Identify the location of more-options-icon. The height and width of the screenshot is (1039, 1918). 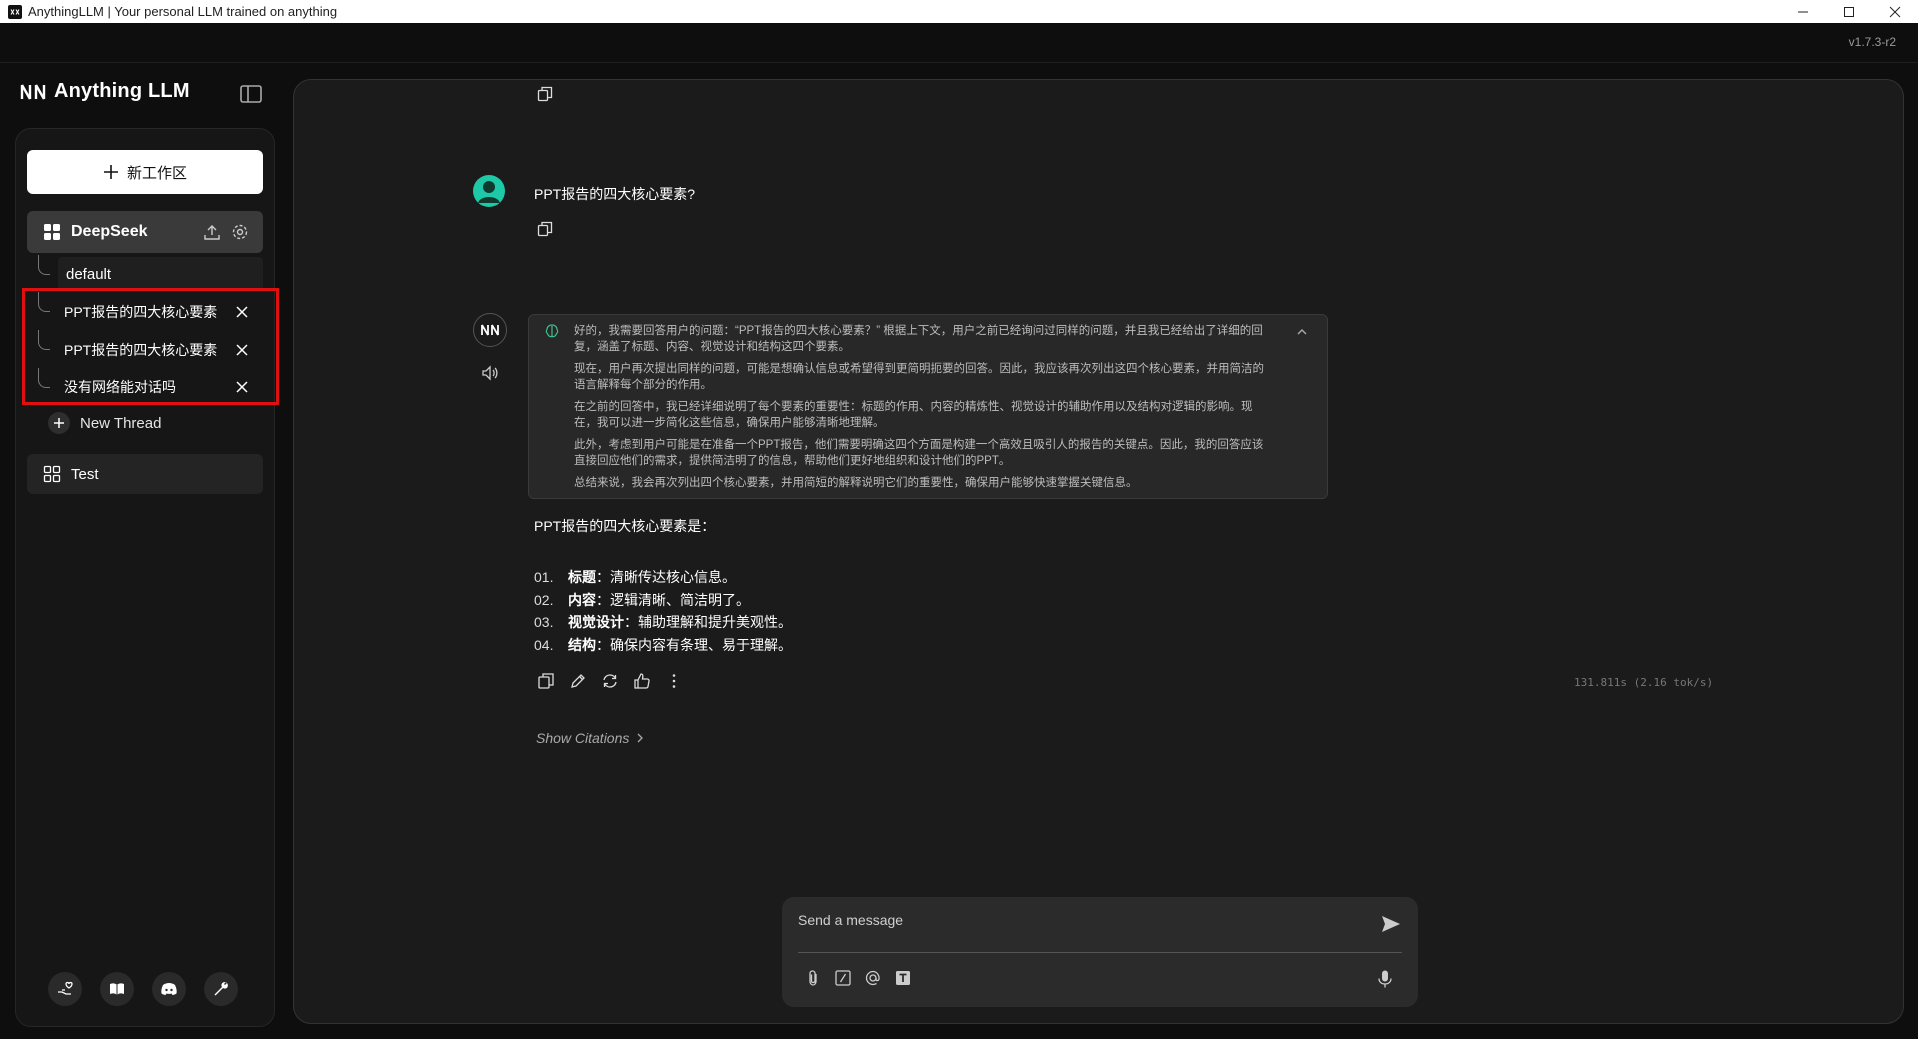
(674, 681).